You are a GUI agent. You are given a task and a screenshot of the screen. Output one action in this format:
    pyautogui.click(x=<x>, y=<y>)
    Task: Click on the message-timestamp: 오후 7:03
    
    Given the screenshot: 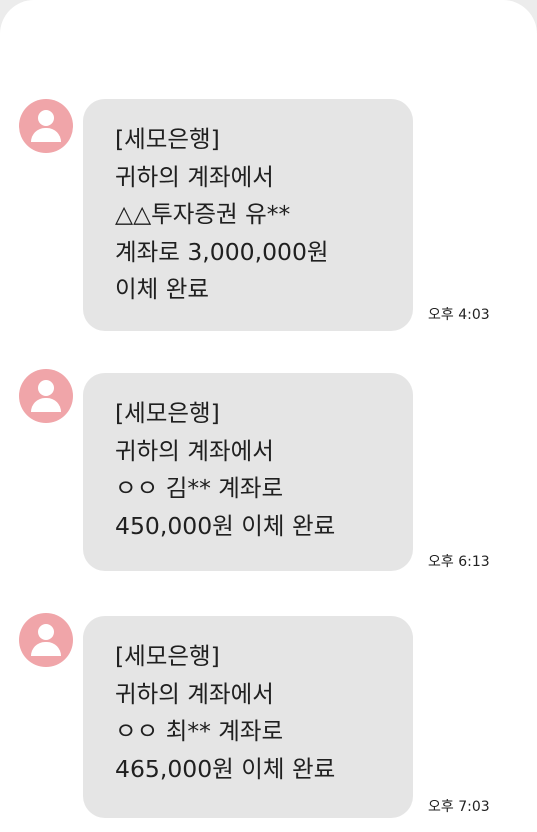 What is the action you would take?
    pyautogui.click(x=459, y=807)
    